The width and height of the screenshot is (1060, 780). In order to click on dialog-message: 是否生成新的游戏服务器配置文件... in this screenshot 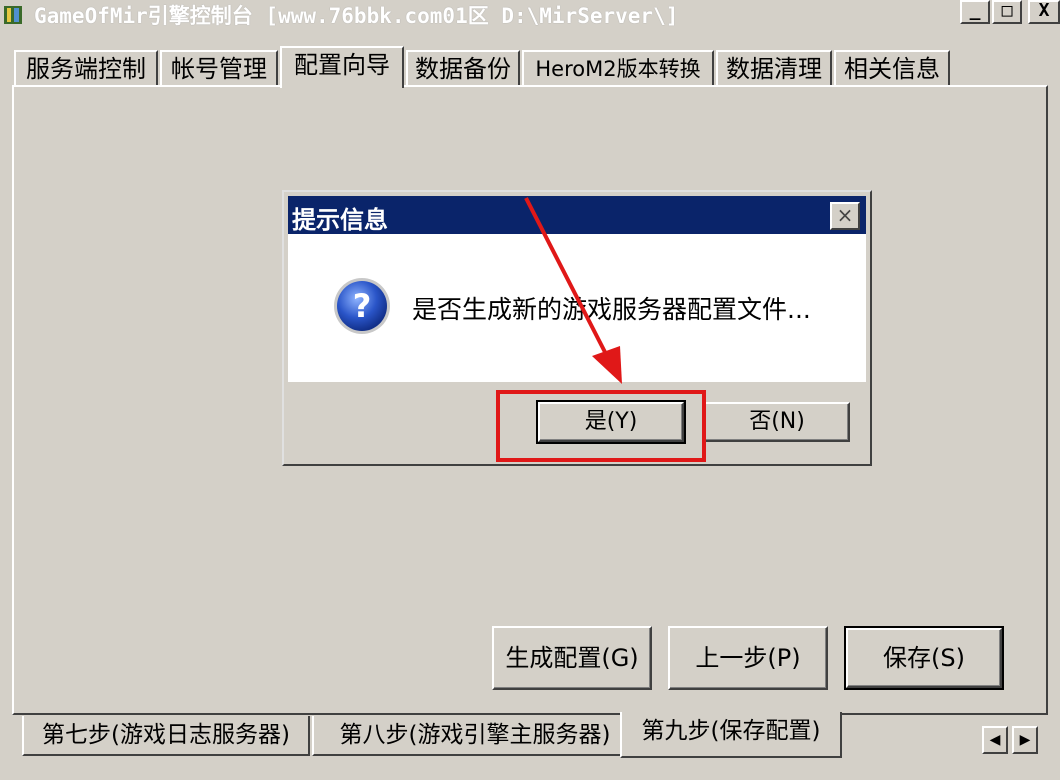, I will do `click(611, 309)`.